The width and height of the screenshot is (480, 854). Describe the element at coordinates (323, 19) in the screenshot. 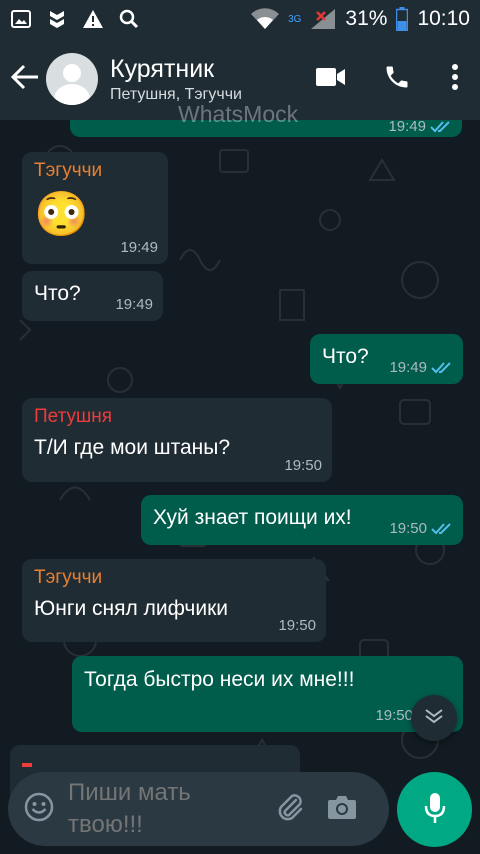

I see `signal-icon` at that location.